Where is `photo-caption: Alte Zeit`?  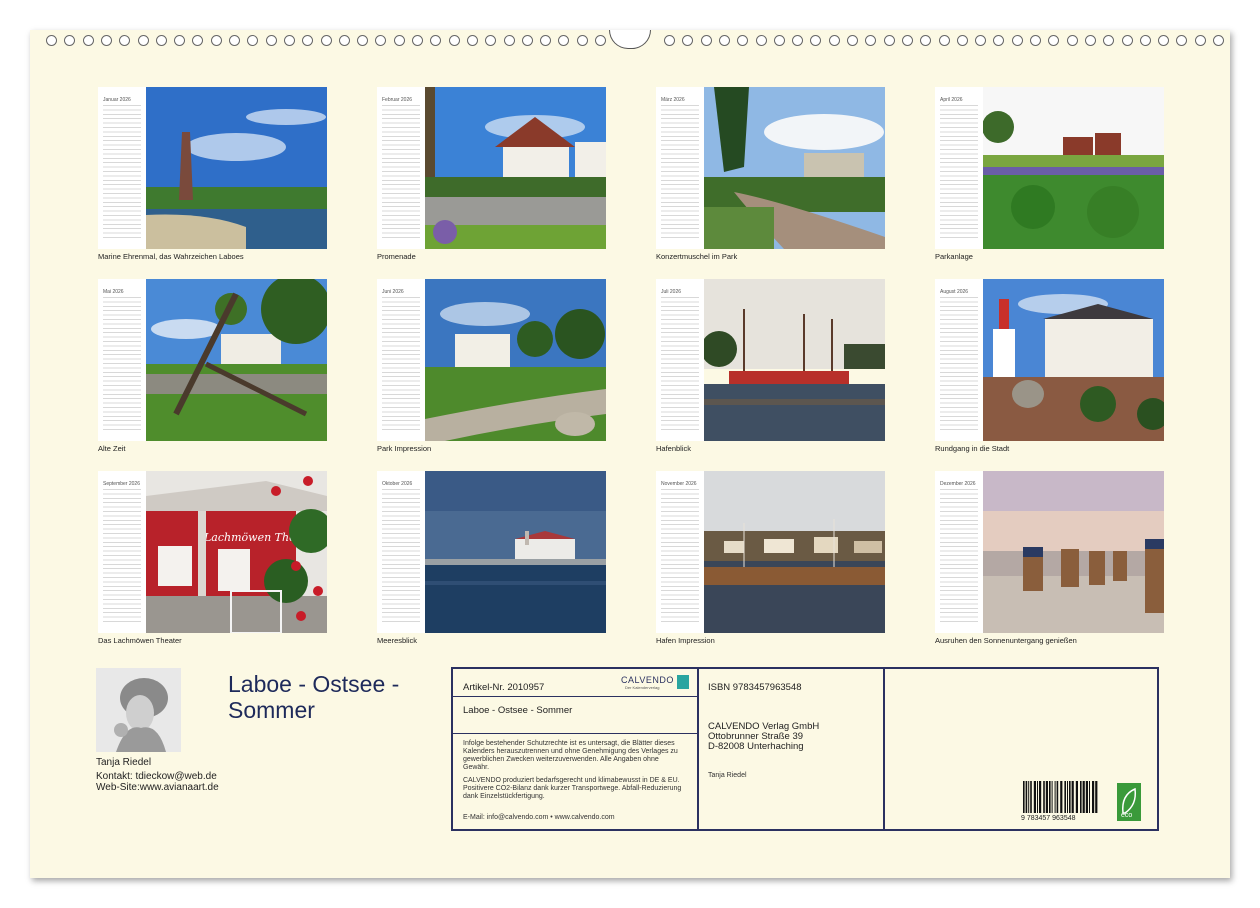 photo-caption: Alte Zeit is located at coordinates (112, 448).